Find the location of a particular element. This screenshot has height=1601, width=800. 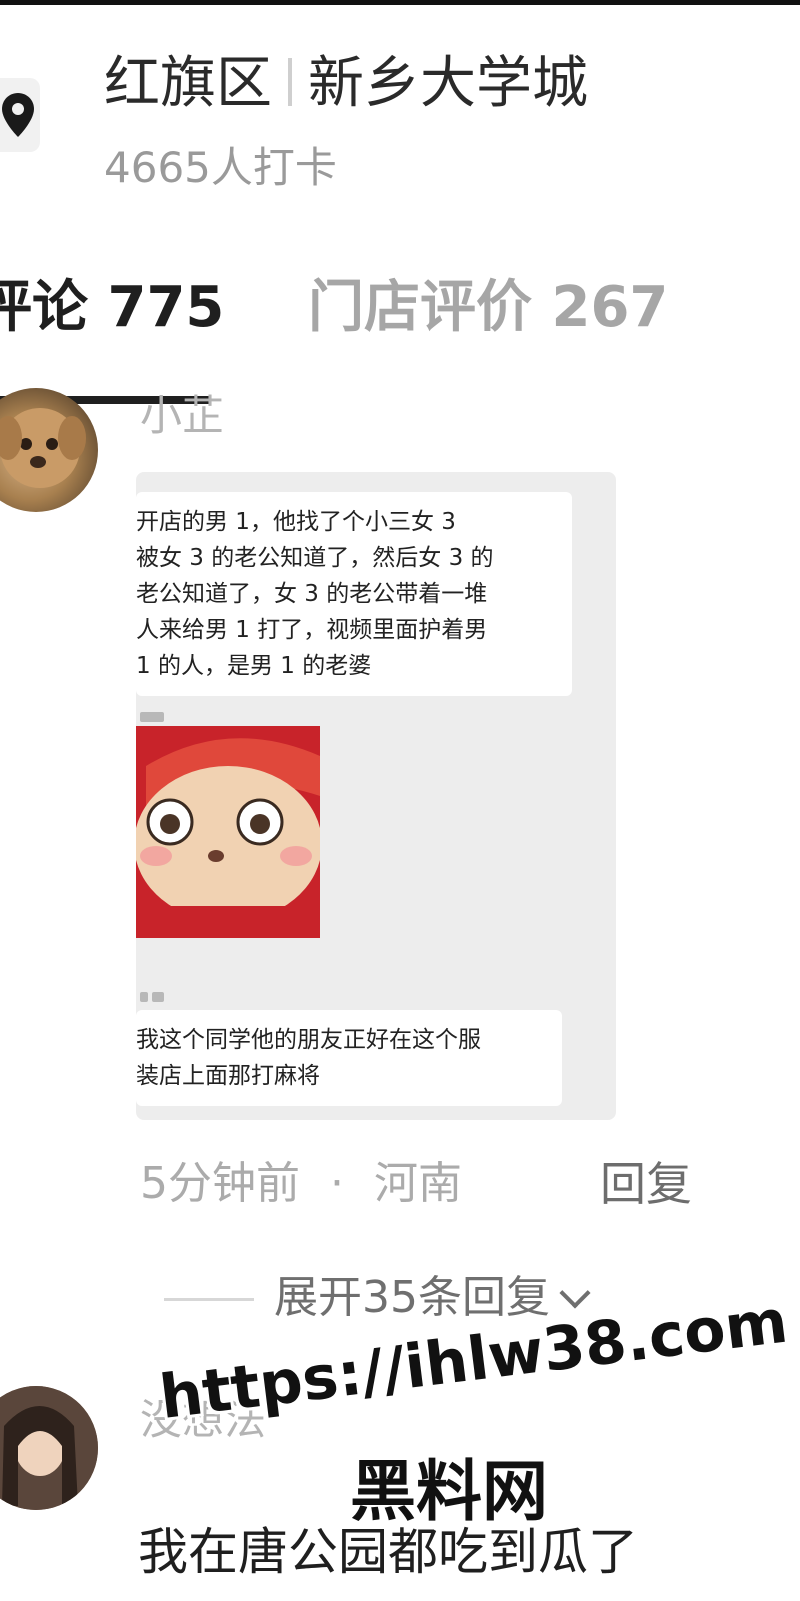

location-title: 红旗区 新乡大学城 is located at coordinates (346, 84).